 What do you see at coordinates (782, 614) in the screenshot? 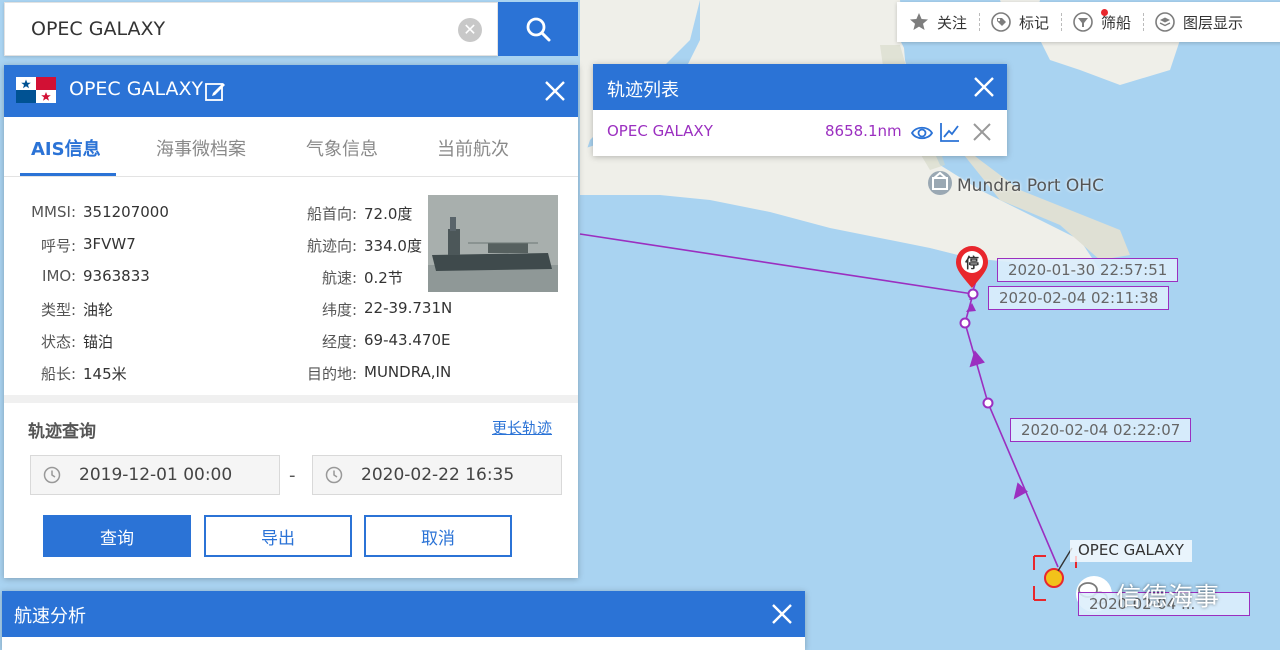
I see `close-speed-panel-button` at bounding box center [782, 614].